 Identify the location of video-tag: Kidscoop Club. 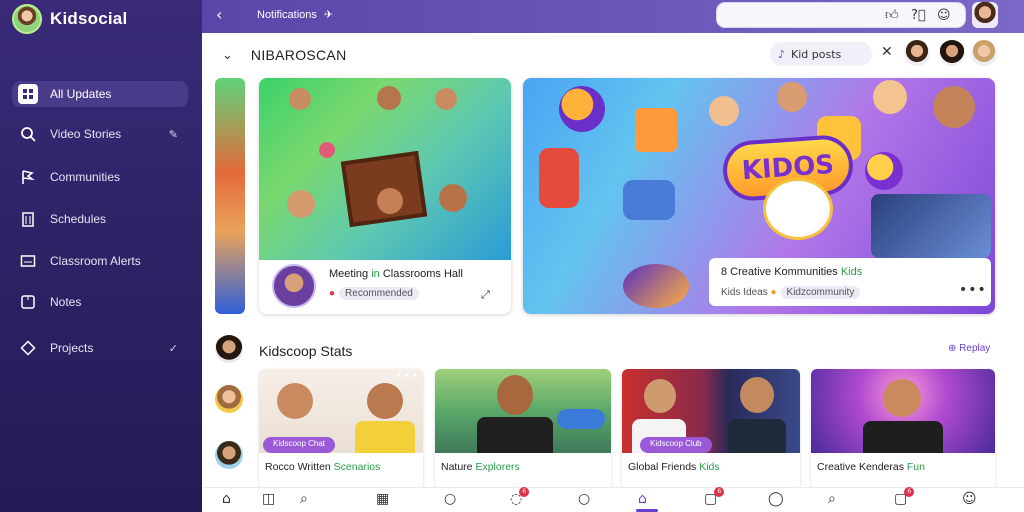
(676, 445).